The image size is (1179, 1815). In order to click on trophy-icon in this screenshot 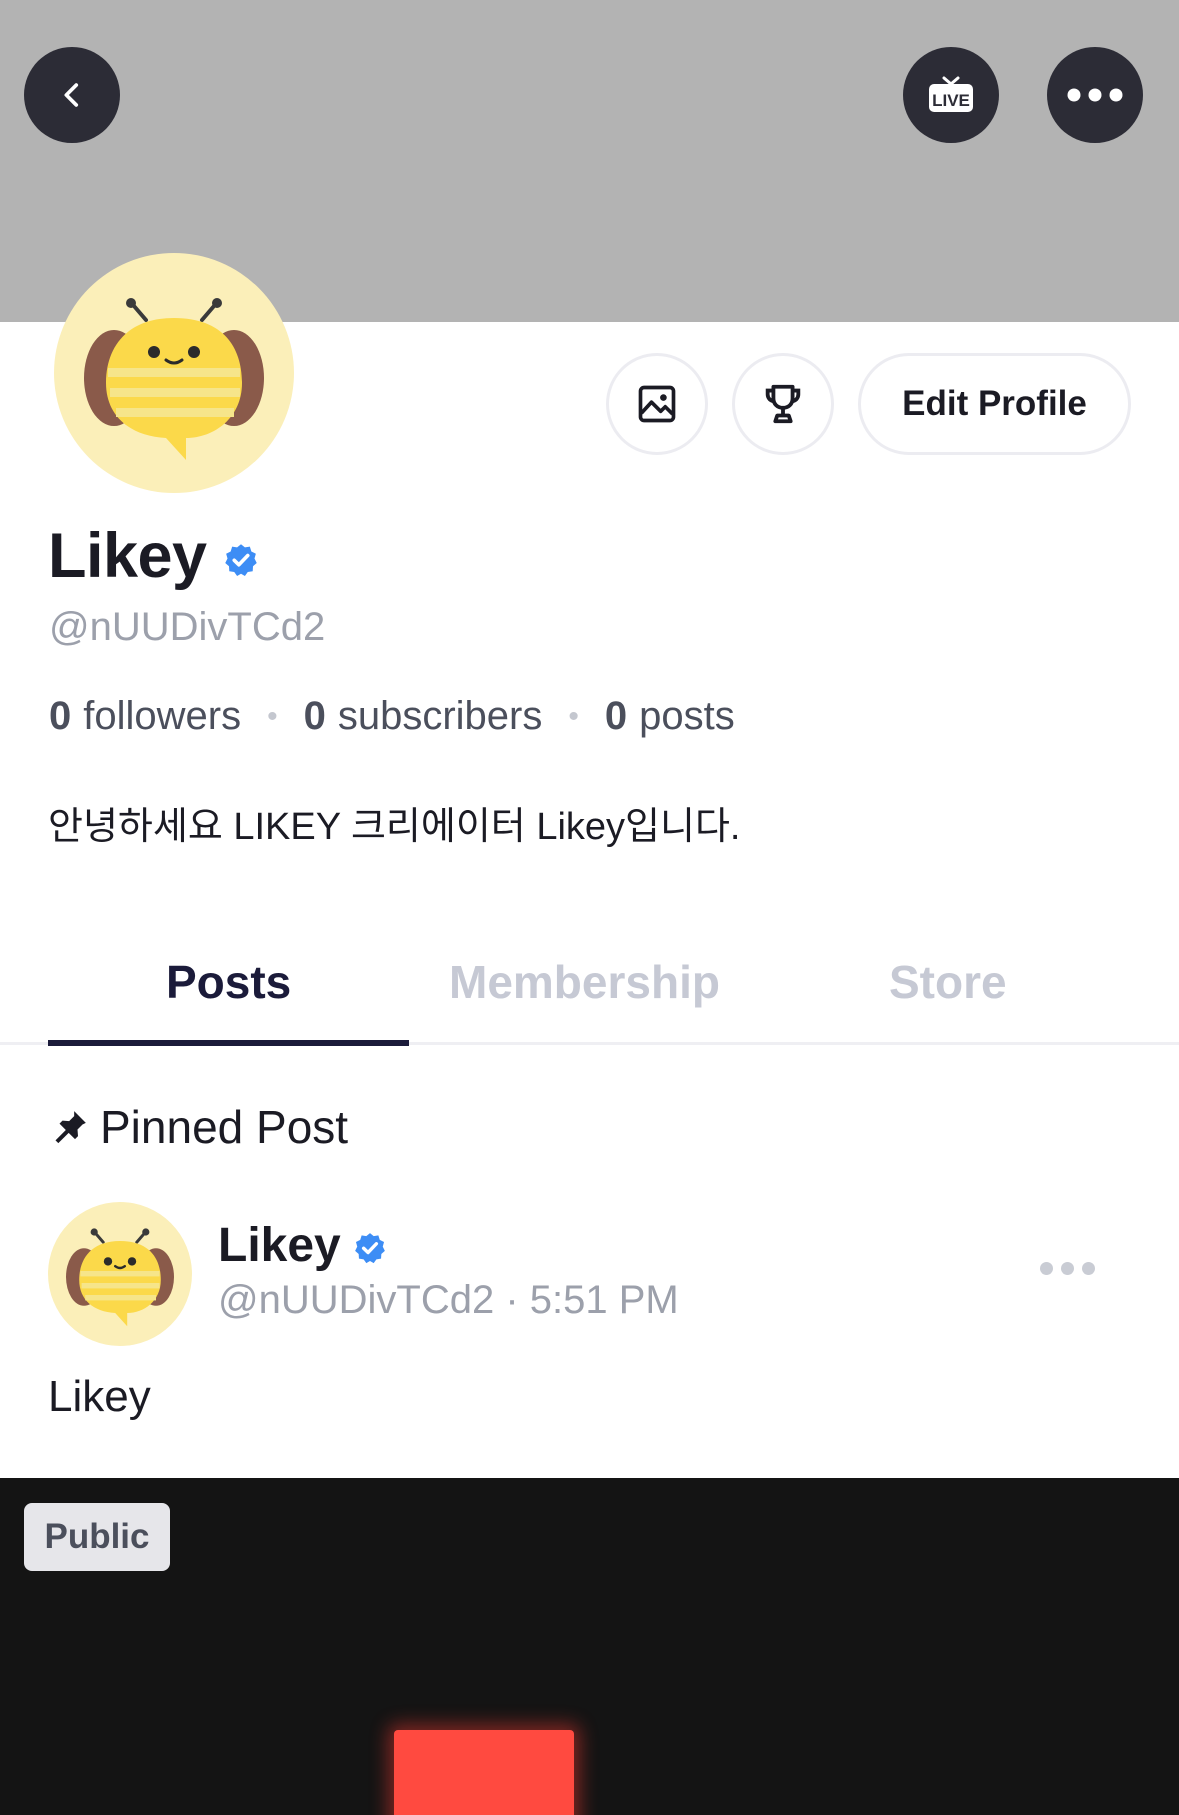, I will do `click(783, 404)`.